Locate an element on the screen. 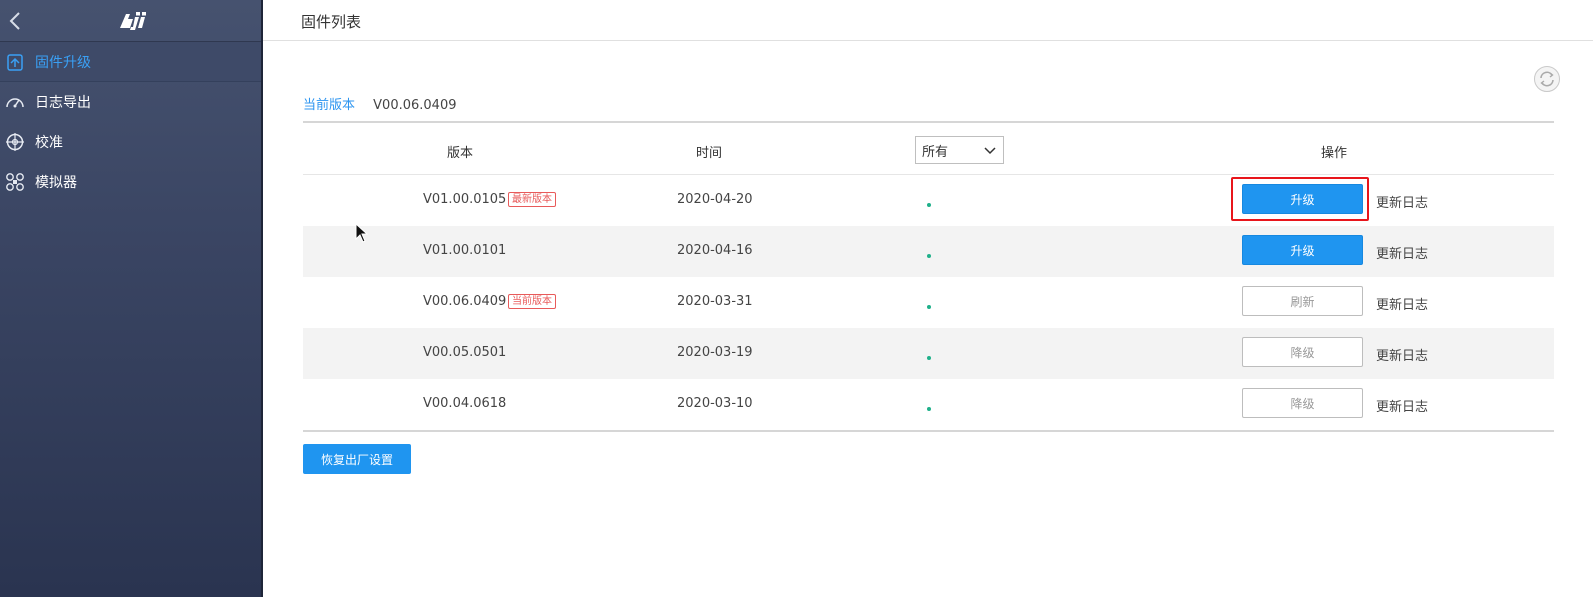 The image size is (1593, 597). table-row: V00.05.0501 2020-03-19 降级 更新日志 is located at coordinates (928, 353).